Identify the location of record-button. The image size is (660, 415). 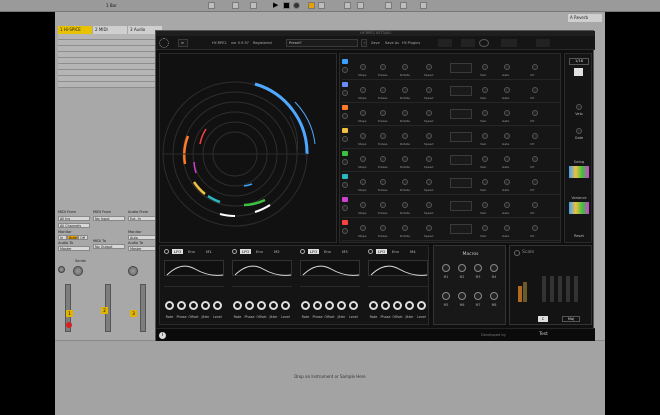
(296, 5).